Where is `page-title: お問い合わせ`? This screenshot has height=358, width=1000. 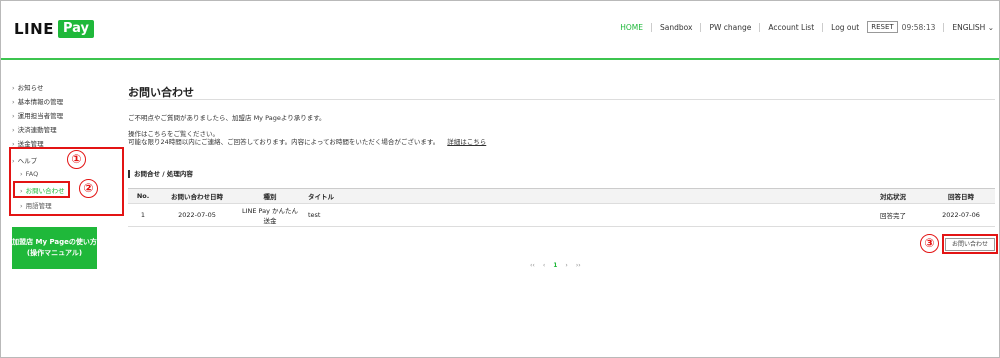
page-title: お問い合わせ is located at coordinates (161, 92).